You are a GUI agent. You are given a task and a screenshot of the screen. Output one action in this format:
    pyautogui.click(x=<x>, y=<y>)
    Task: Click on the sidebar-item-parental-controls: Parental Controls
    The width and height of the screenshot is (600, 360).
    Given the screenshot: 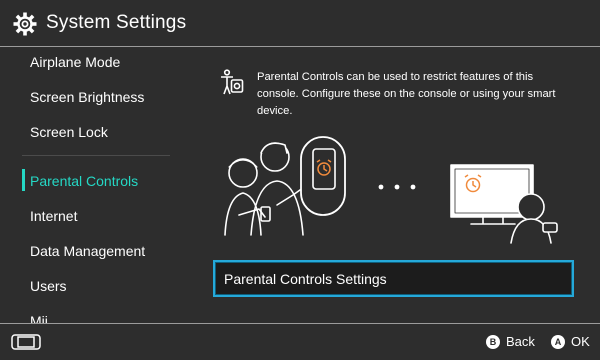 What is the action you would take?
    pyautogui.click(x=84, y=181)
    